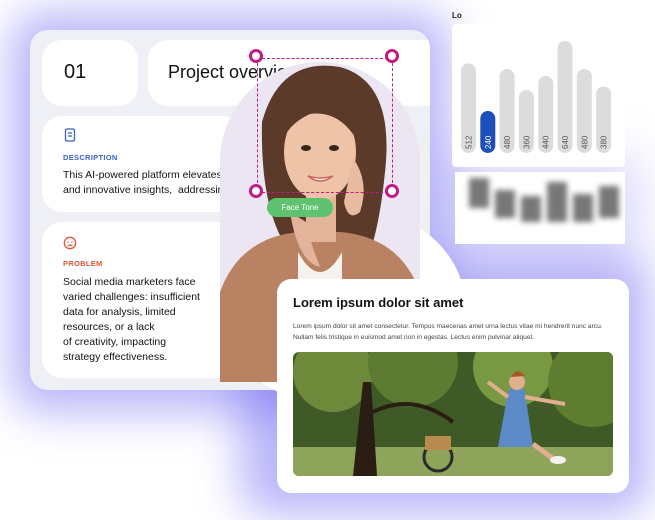  What do you see at coordinates (256, 56) in the screenshot?
I see `resize-handle-top-left` at bounding box center [256, 56].